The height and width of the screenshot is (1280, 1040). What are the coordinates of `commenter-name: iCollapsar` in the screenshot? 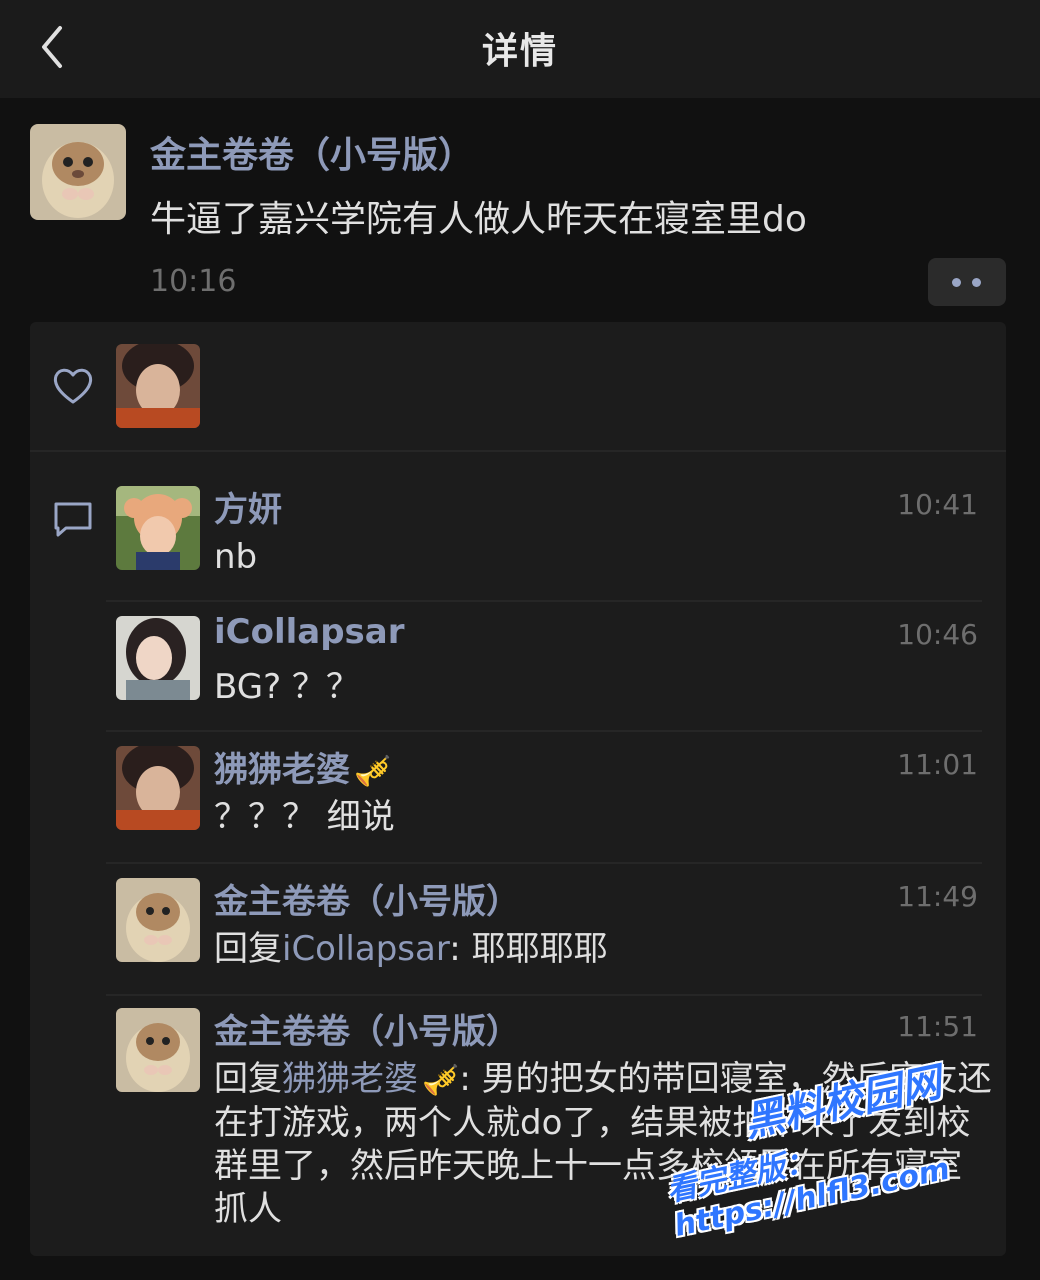 It's located at (309, 632).